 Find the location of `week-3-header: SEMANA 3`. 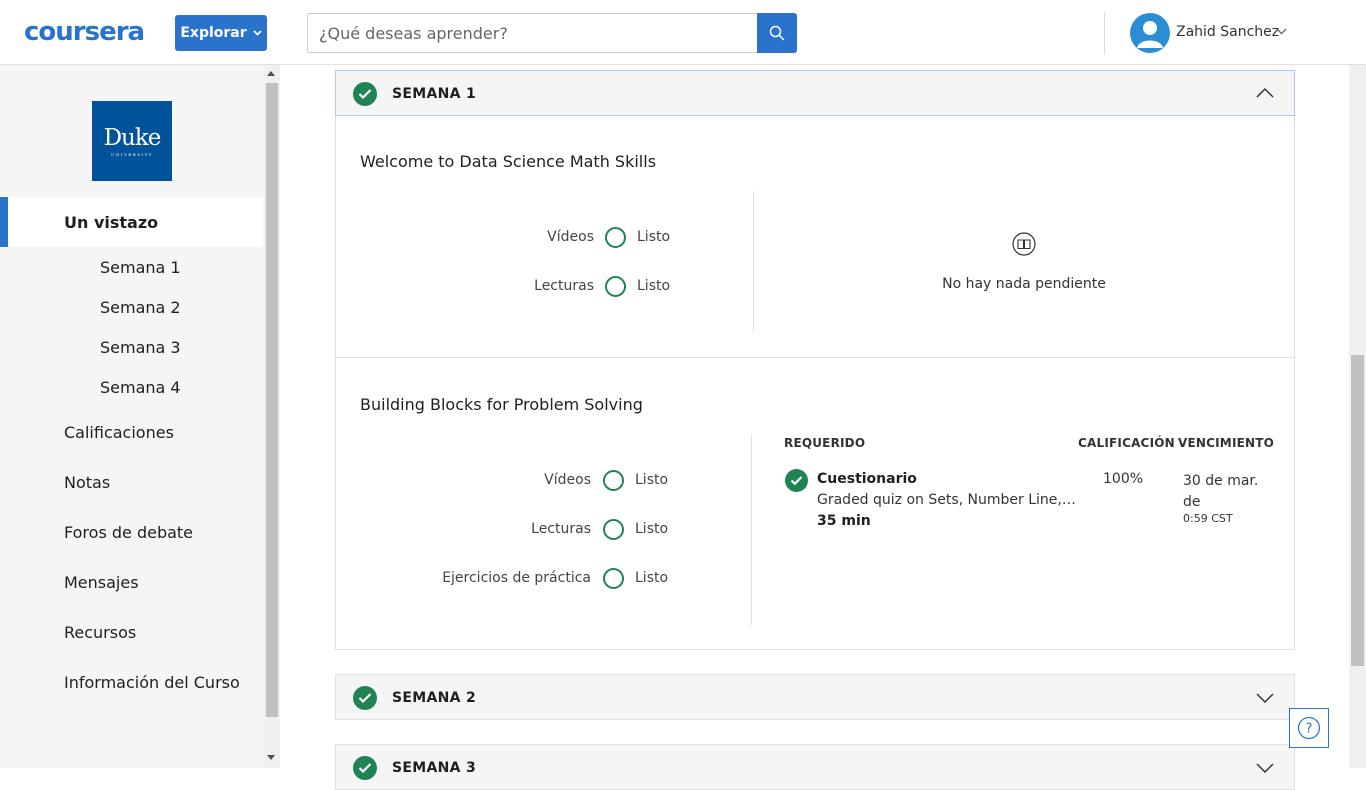

week-3-header: SEMANA 3 is located at coordinates (815, 767).